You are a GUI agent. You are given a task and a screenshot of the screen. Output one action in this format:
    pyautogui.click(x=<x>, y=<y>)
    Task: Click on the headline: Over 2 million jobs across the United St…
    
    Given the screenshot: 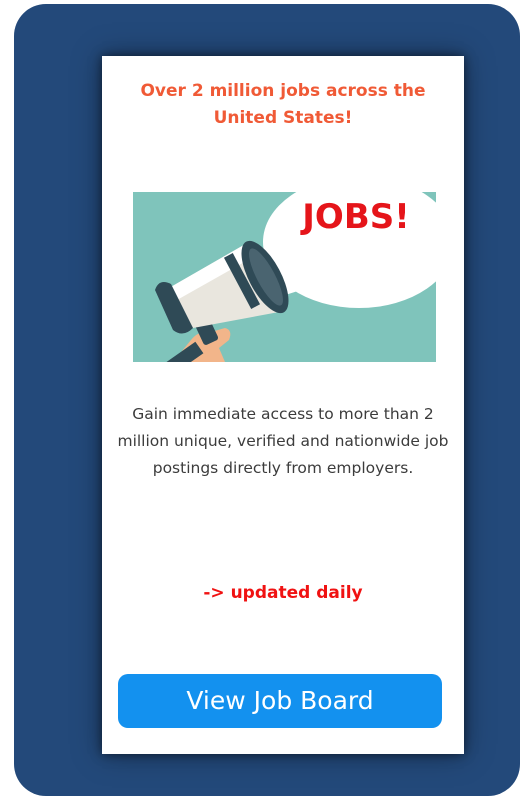 What is the action you would take?
    pyautogui.click(x=283, y=104)
    